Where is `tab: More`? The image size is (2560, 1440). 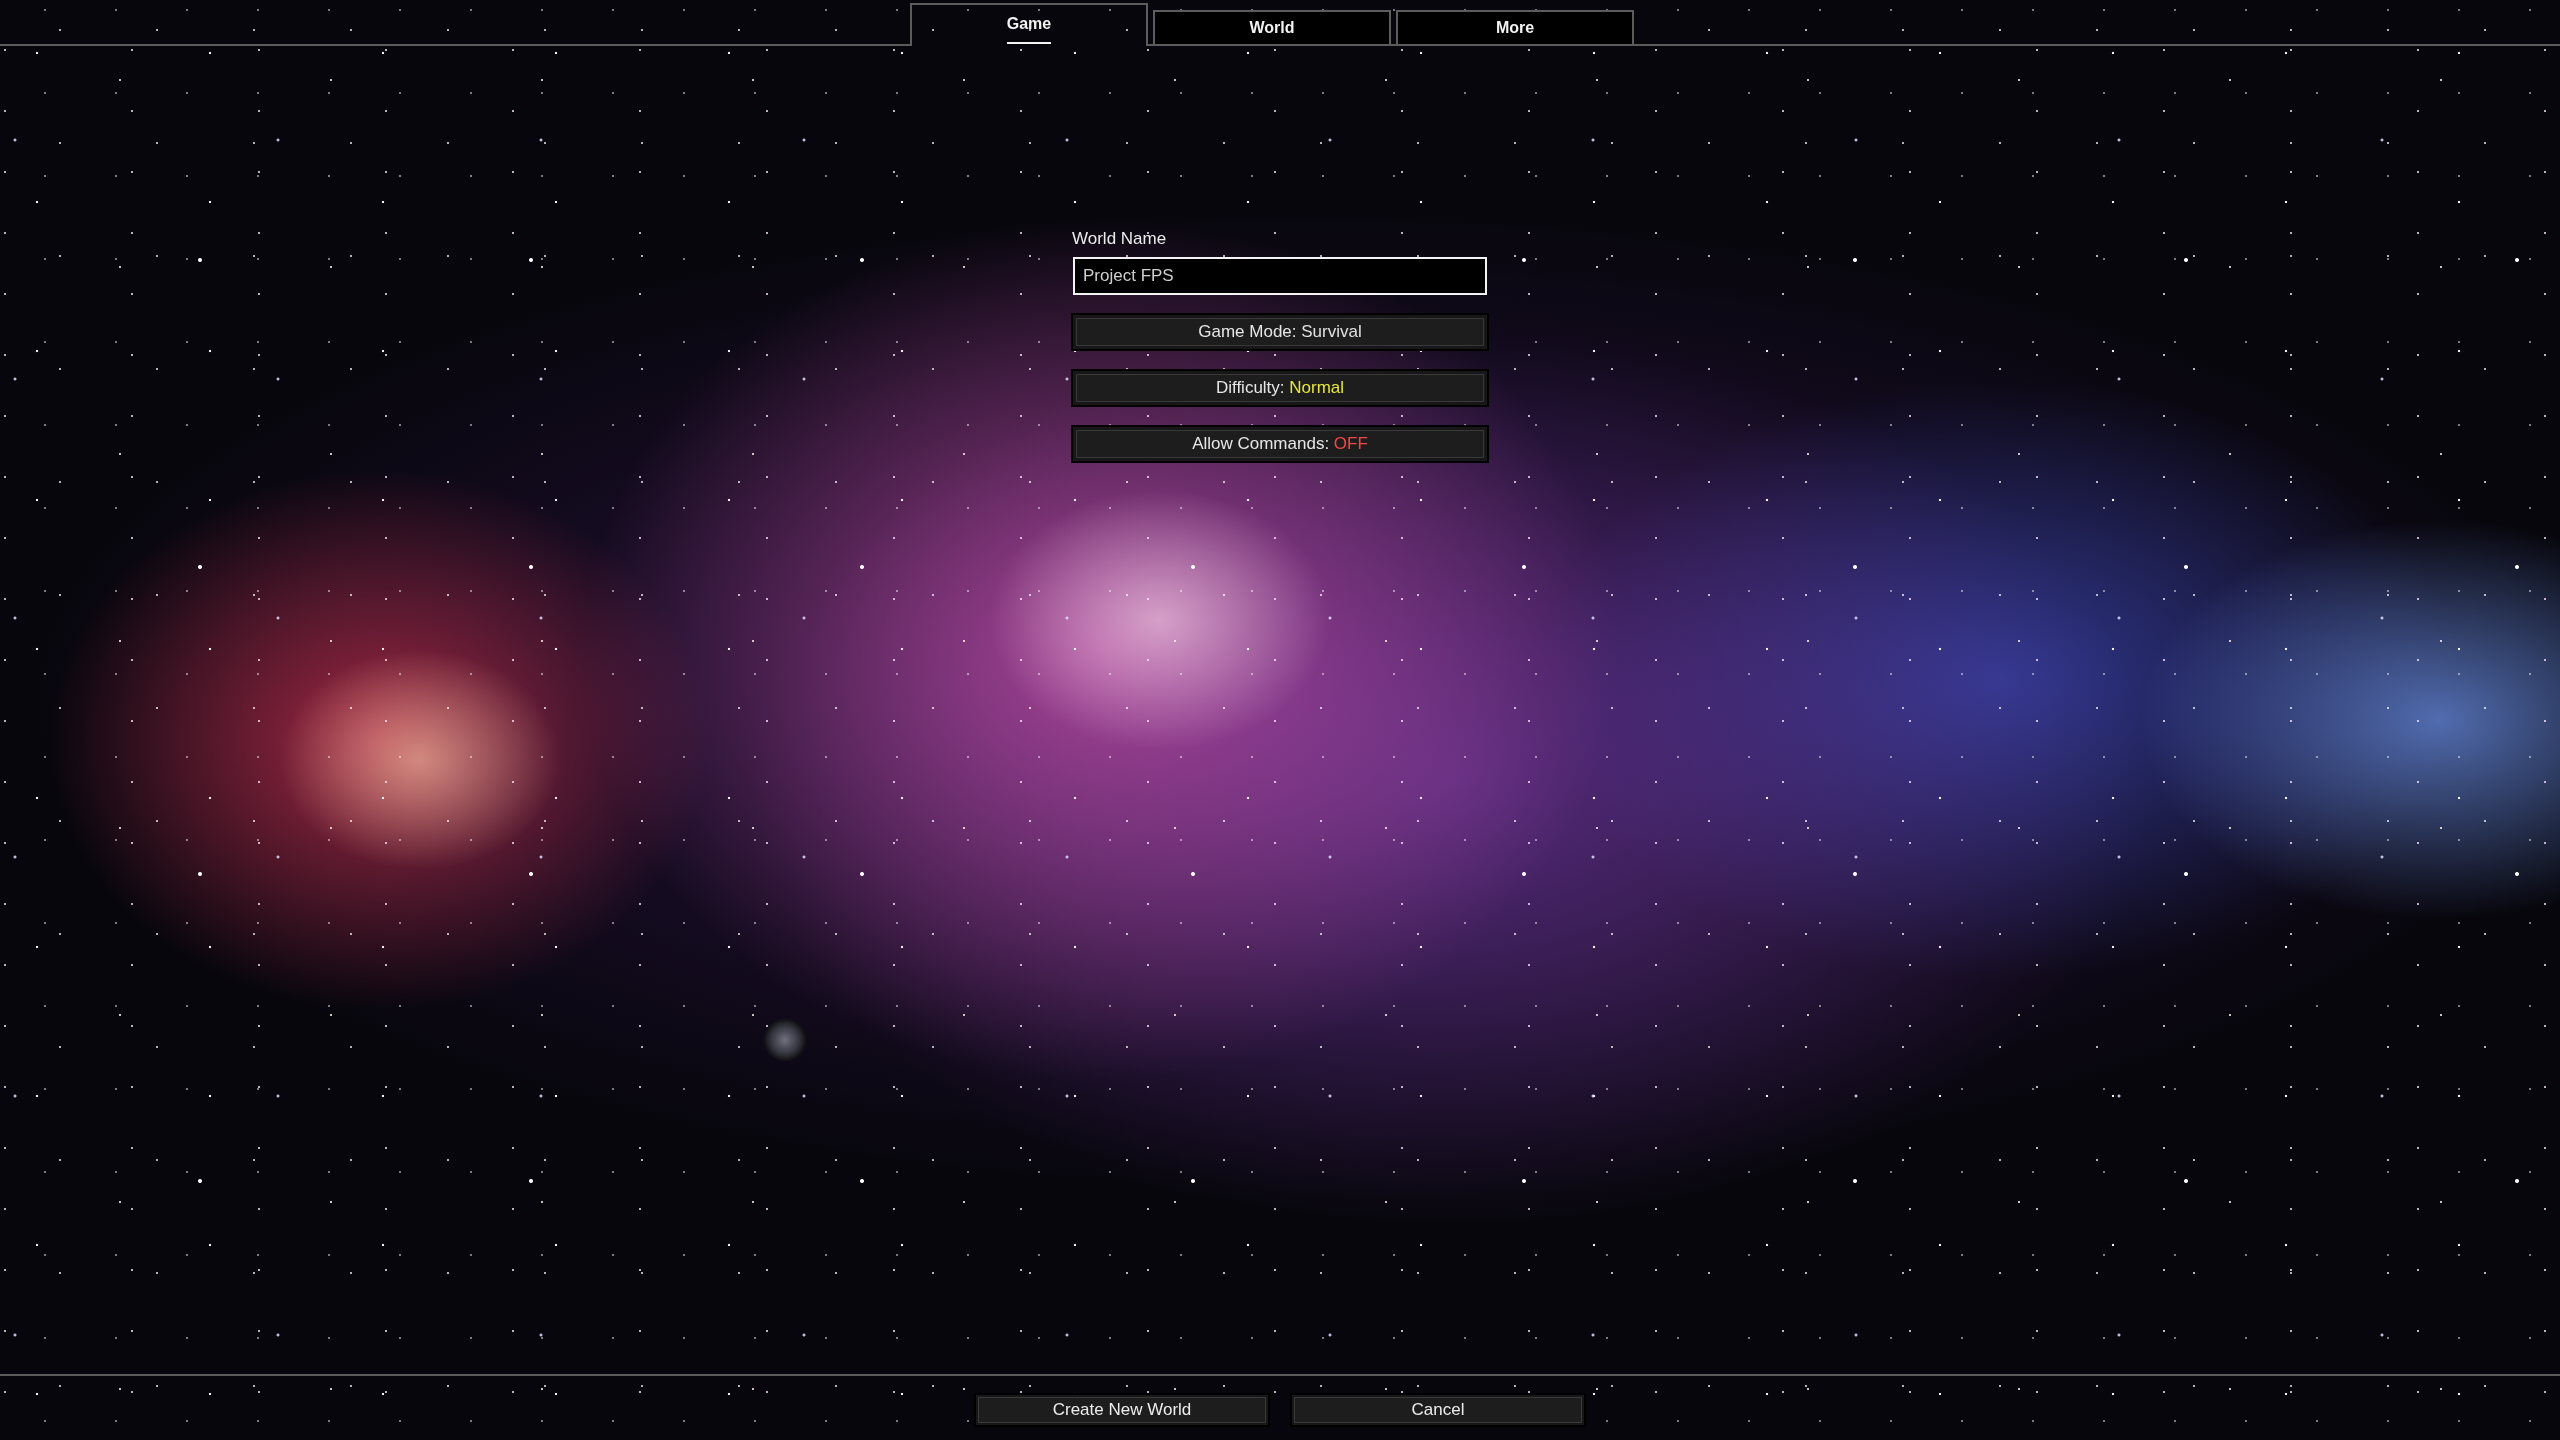
tab: More is located at coordinates (1515, 28).